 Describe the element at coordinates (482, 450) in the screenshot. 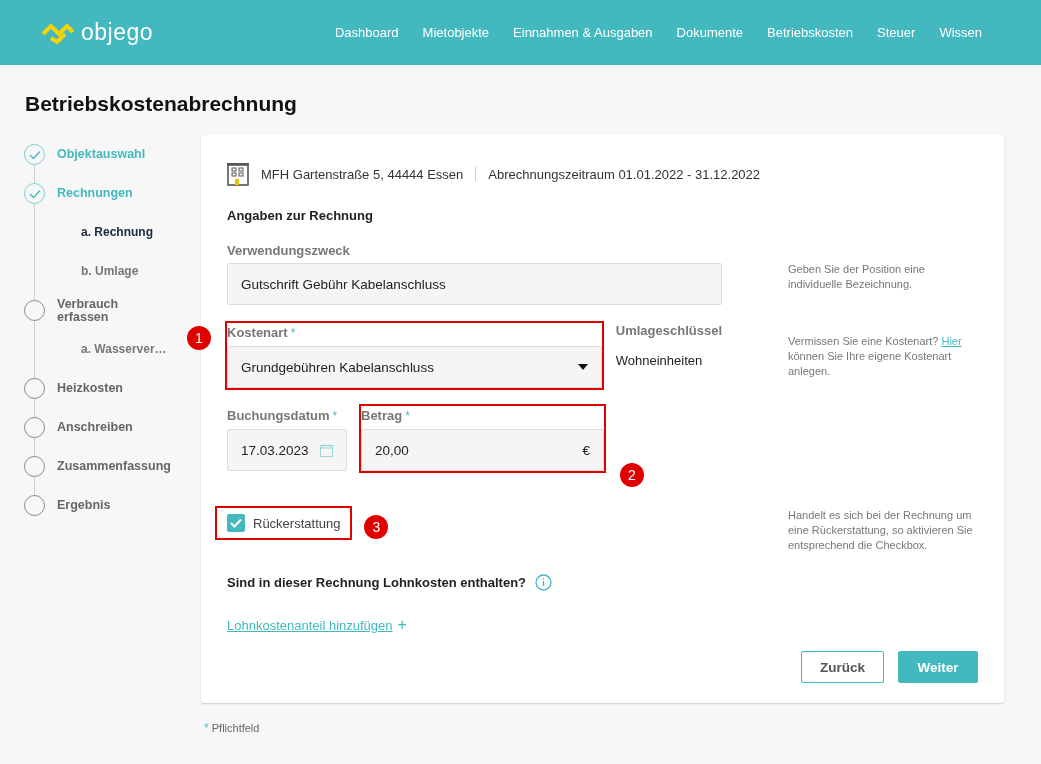

I see `amount-field: 20,00 €` at that location.